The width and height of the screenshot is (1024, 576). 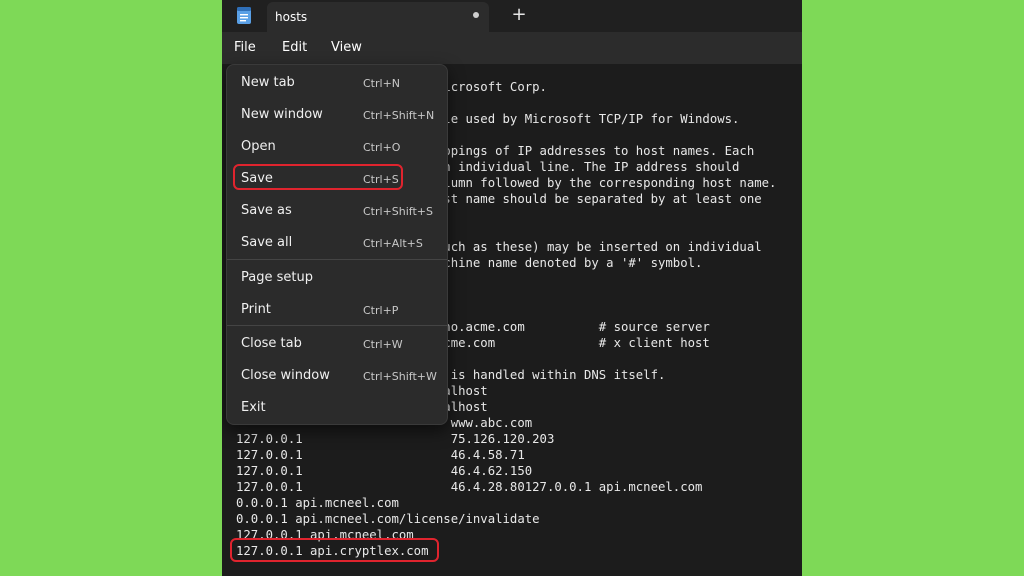 What do you see at coordinates (244, 15) in the screenshot?
I see `notepad-icon` at bounding box center [244, 15].